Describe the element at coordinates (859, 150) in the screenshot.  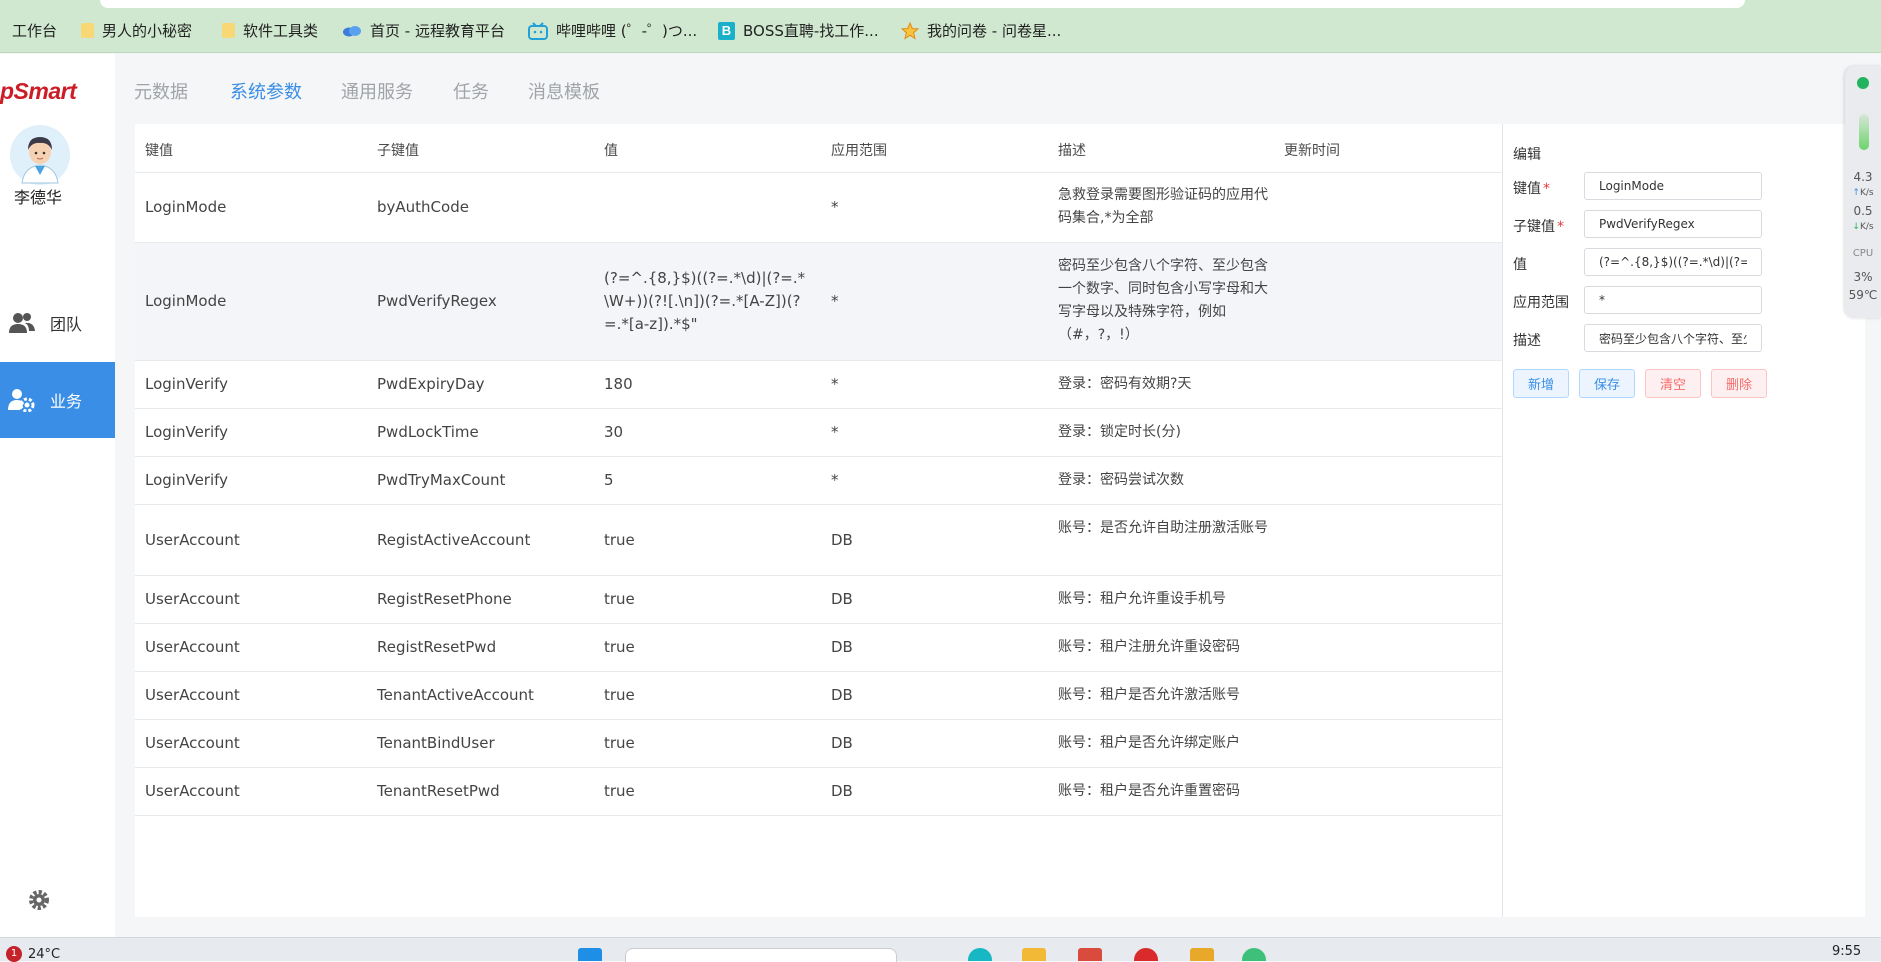
I see `column-header-scope: 应用范围` at that location.